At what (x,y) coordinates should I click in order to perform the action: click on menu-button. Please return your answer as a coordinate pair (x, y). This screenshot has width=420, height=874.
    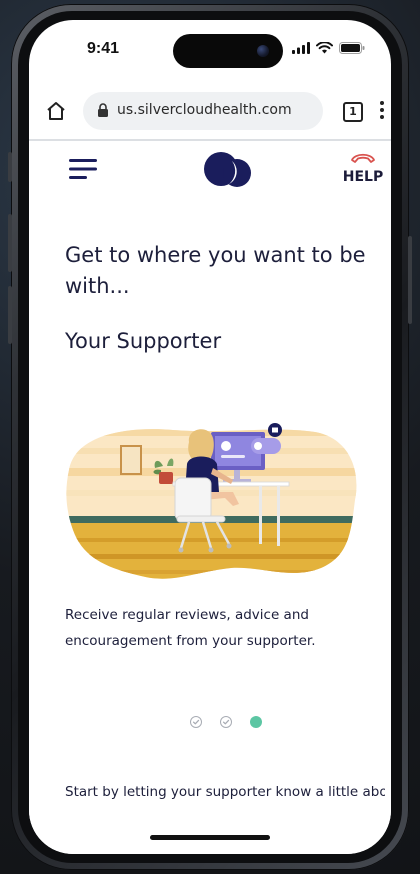
    Looking at the image, I should click on (84, 169).